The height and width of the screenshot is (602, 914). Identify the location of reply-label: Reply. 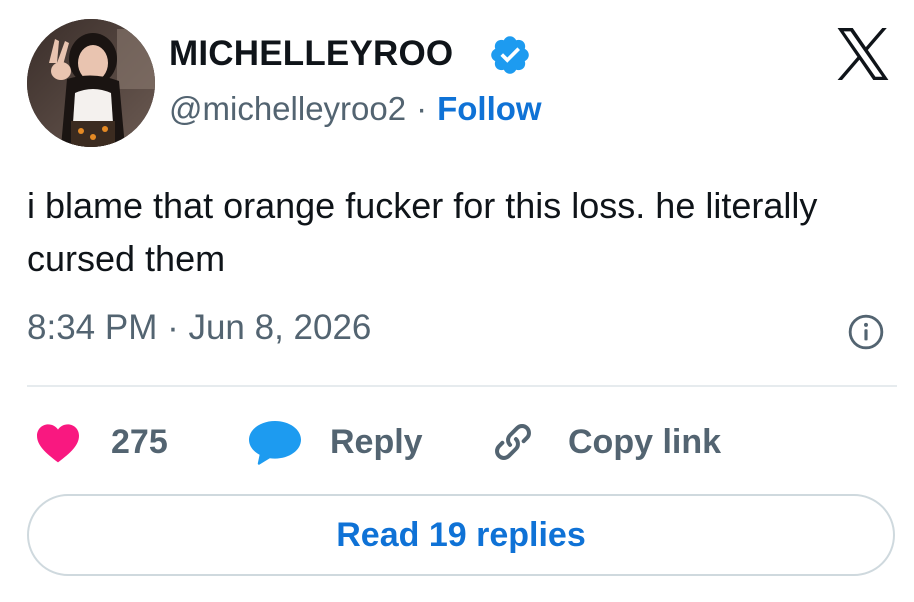
(376, 441).